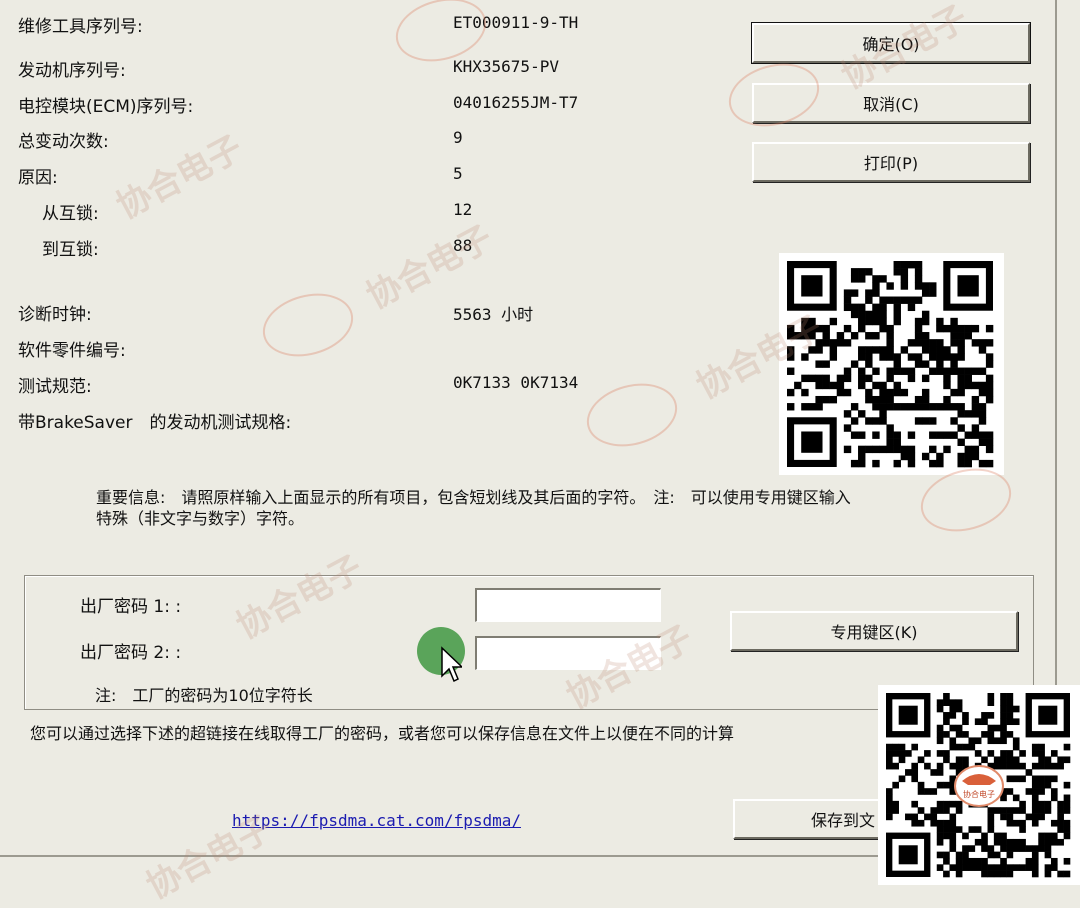 The width and height of the screenshot is (1080, 908). What do you see at coordinates (568, 605) in the screenshot?
I see `password-1-input` at bounding box center [568, 605].